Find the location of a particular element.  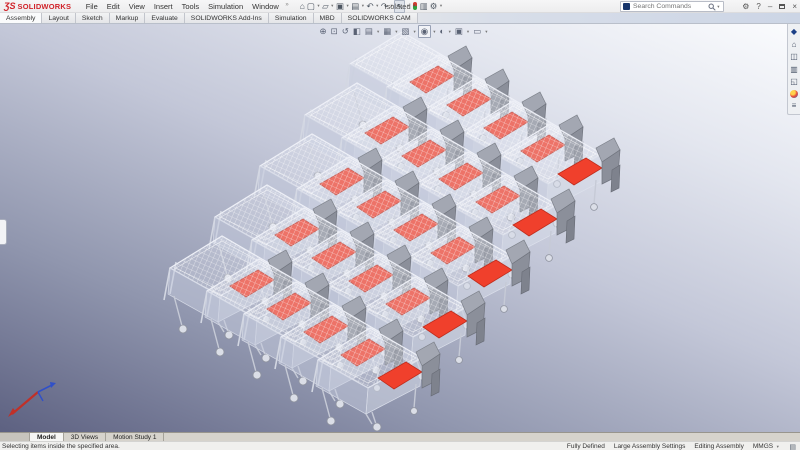

zoom-to-area-icon: ⊡ is located at coordinates (334, 31).